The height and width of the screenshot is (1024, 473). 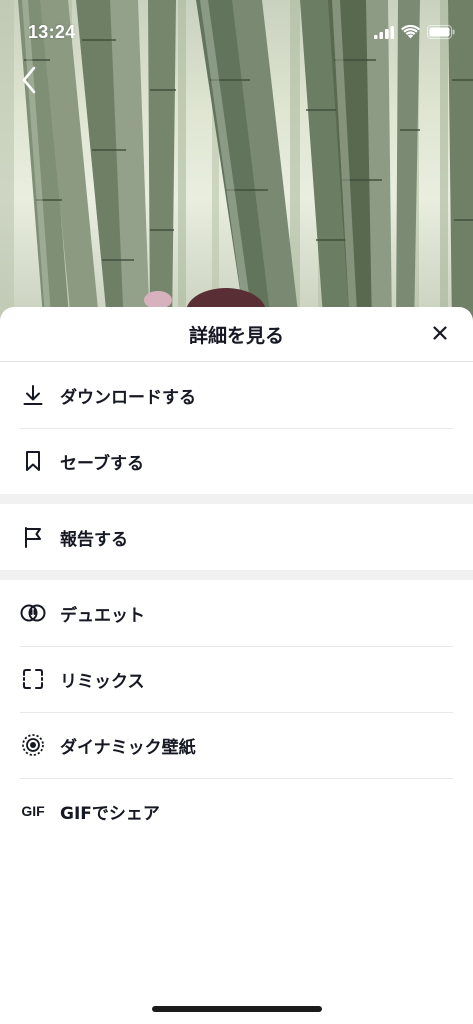 I want to click on report-button: 報告する, so click(x=236, y=537).